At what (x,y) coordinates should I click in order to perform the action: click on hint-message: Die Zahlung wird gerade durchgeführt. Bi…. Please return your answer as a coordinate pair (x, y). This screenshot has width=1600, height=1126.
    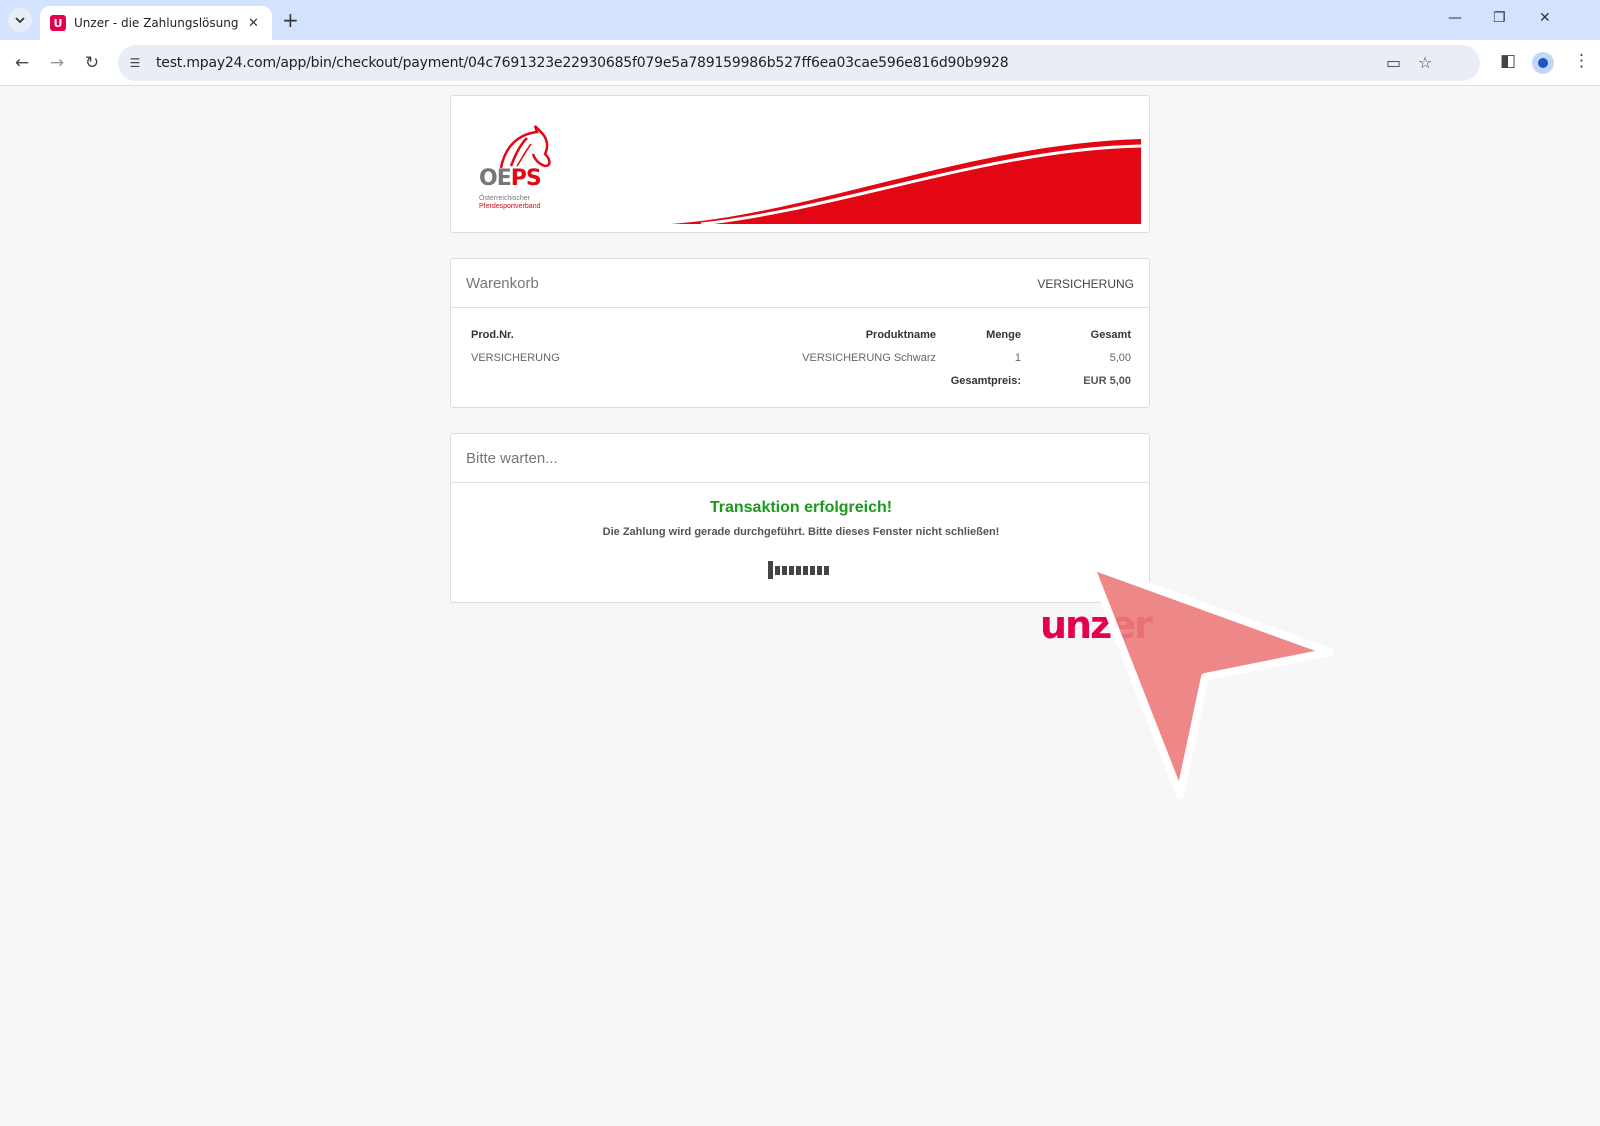
    Looking at the image, I should click on (801, 532).